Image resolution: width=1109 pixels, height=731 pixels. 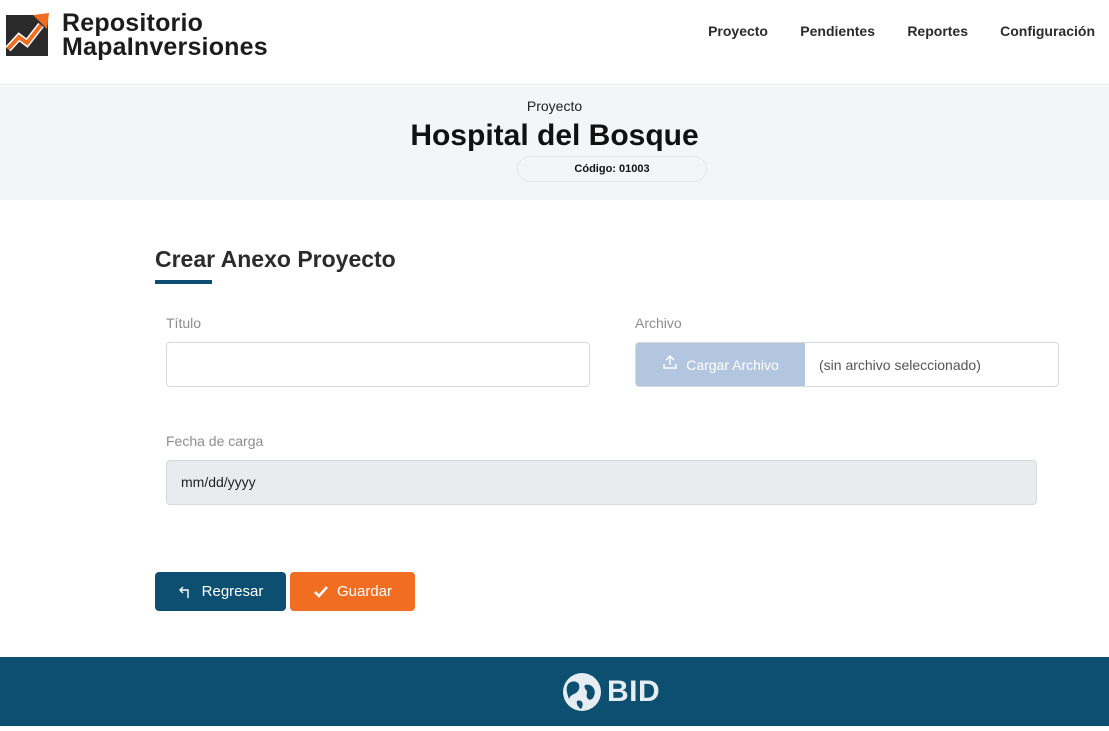 I want to click on brand-logo: Repositorio MapaInversiones, so click(x=136, y=35).